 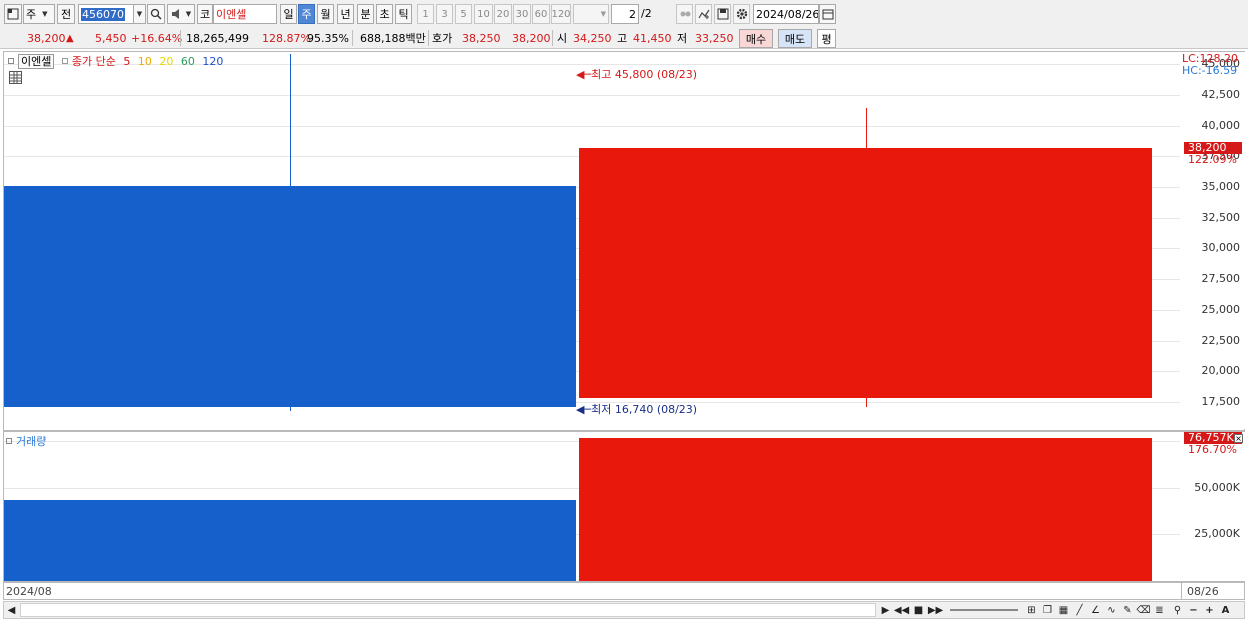 I want to click on turnover-rate: 95.35%, so click(x=328, y=38).